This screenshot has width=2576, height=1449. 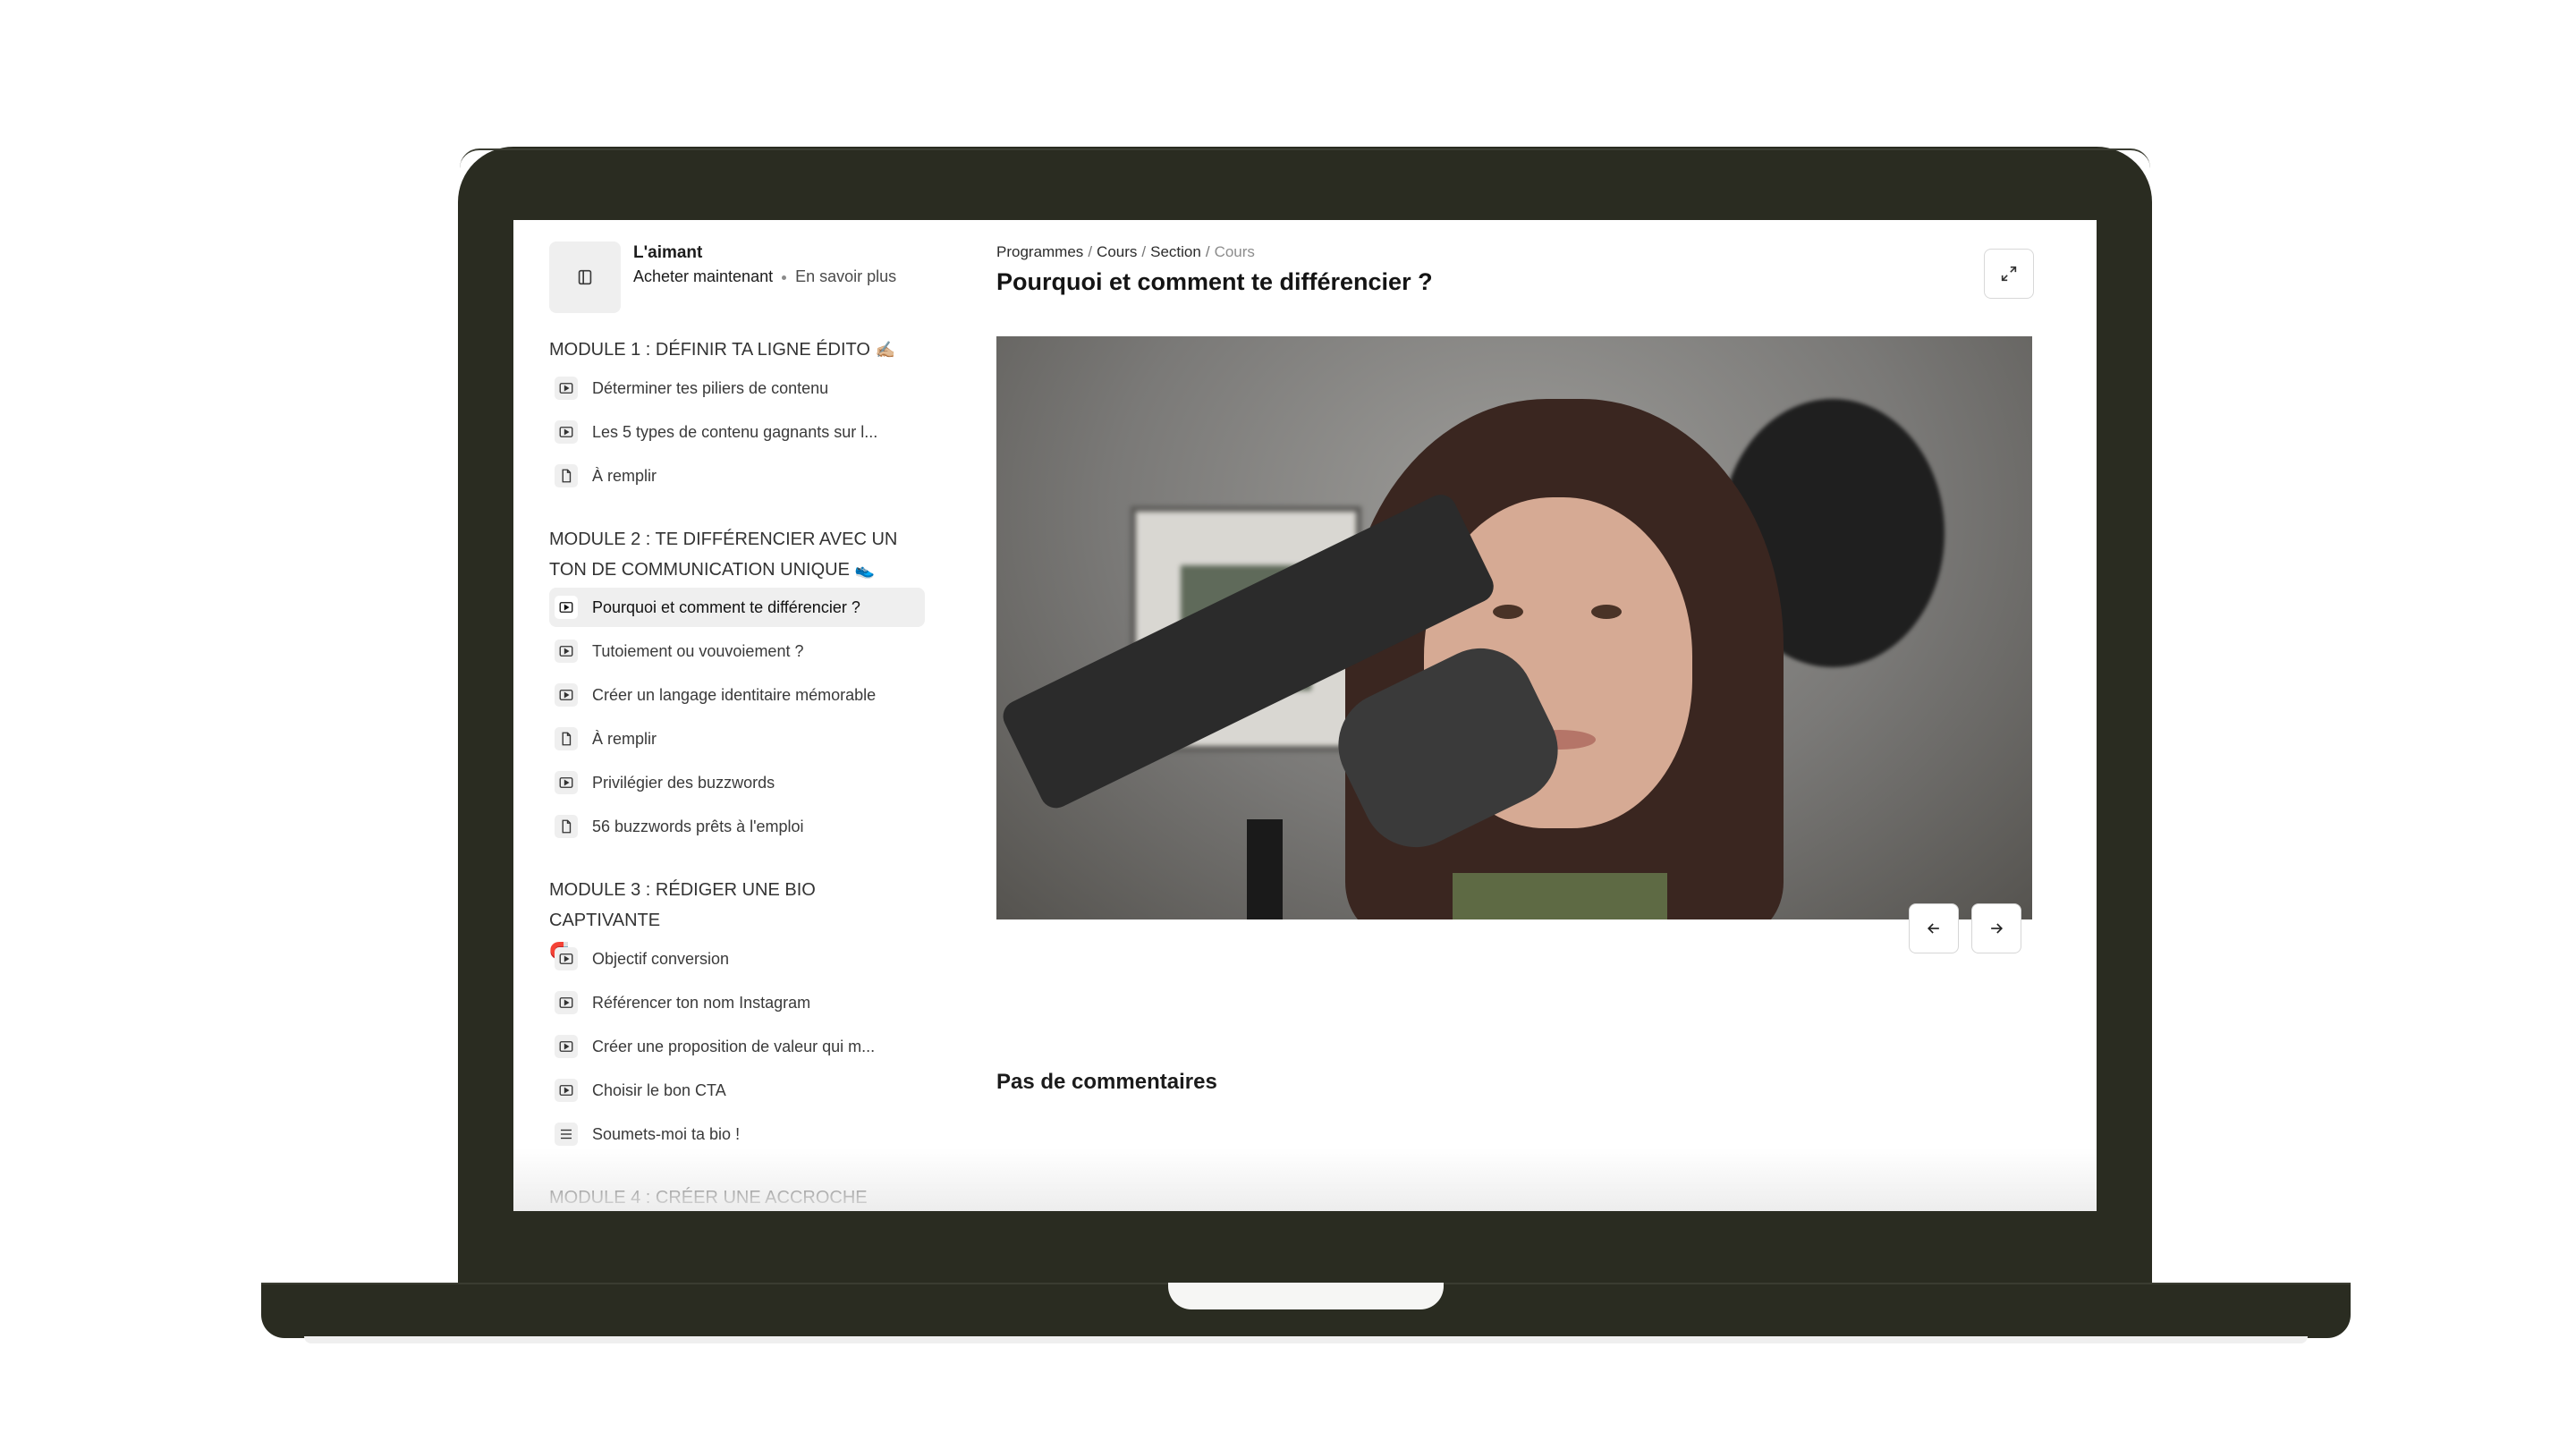 I want to click on arrow-right-icon, so click(x=1997, y=928).